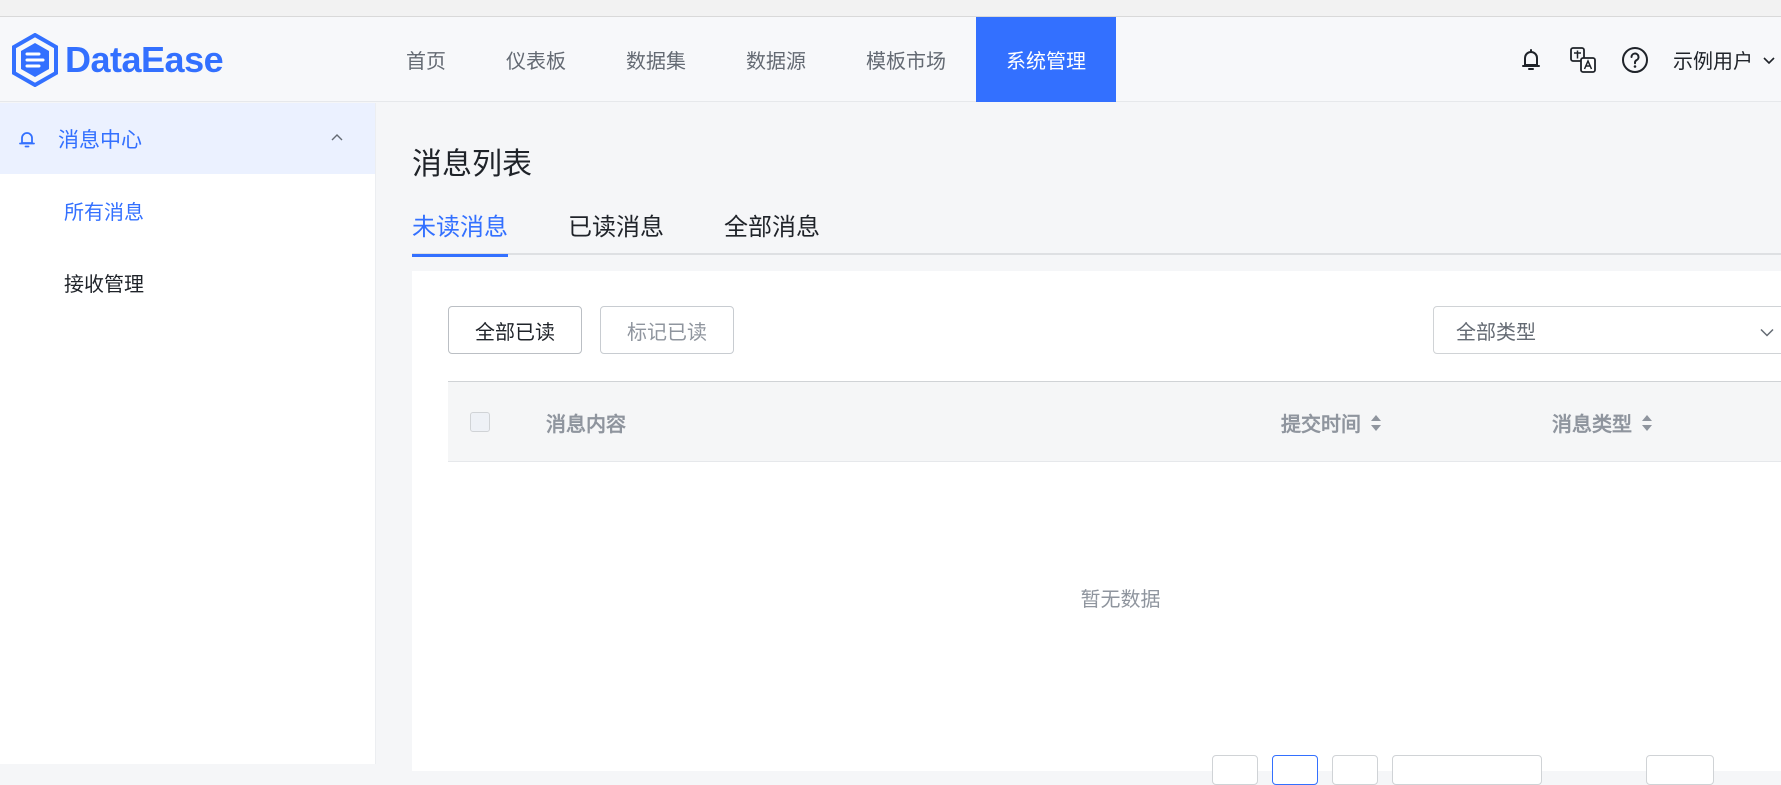 The width and height of the screenshot is (1781, 785). Describe the element at coordinates (616, 229) in the screenshot. I see `tab-read: 已读消息` at that location.